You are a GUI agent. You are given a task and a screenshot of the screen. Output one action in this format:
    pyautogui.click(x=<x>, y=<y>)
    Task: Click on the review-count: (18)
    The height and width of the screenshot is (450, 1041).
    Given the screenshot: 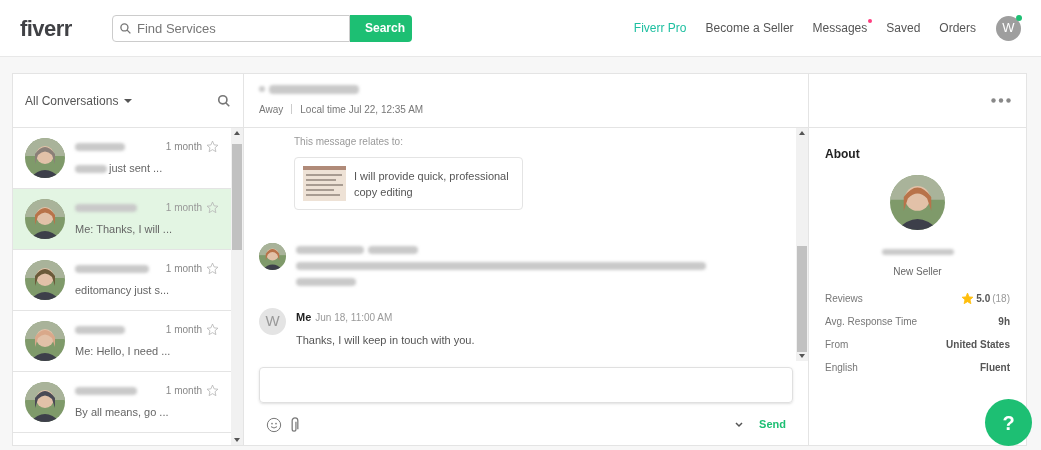 What is the action you would take?
    pyautogui.click(x=1001, y=299)
    